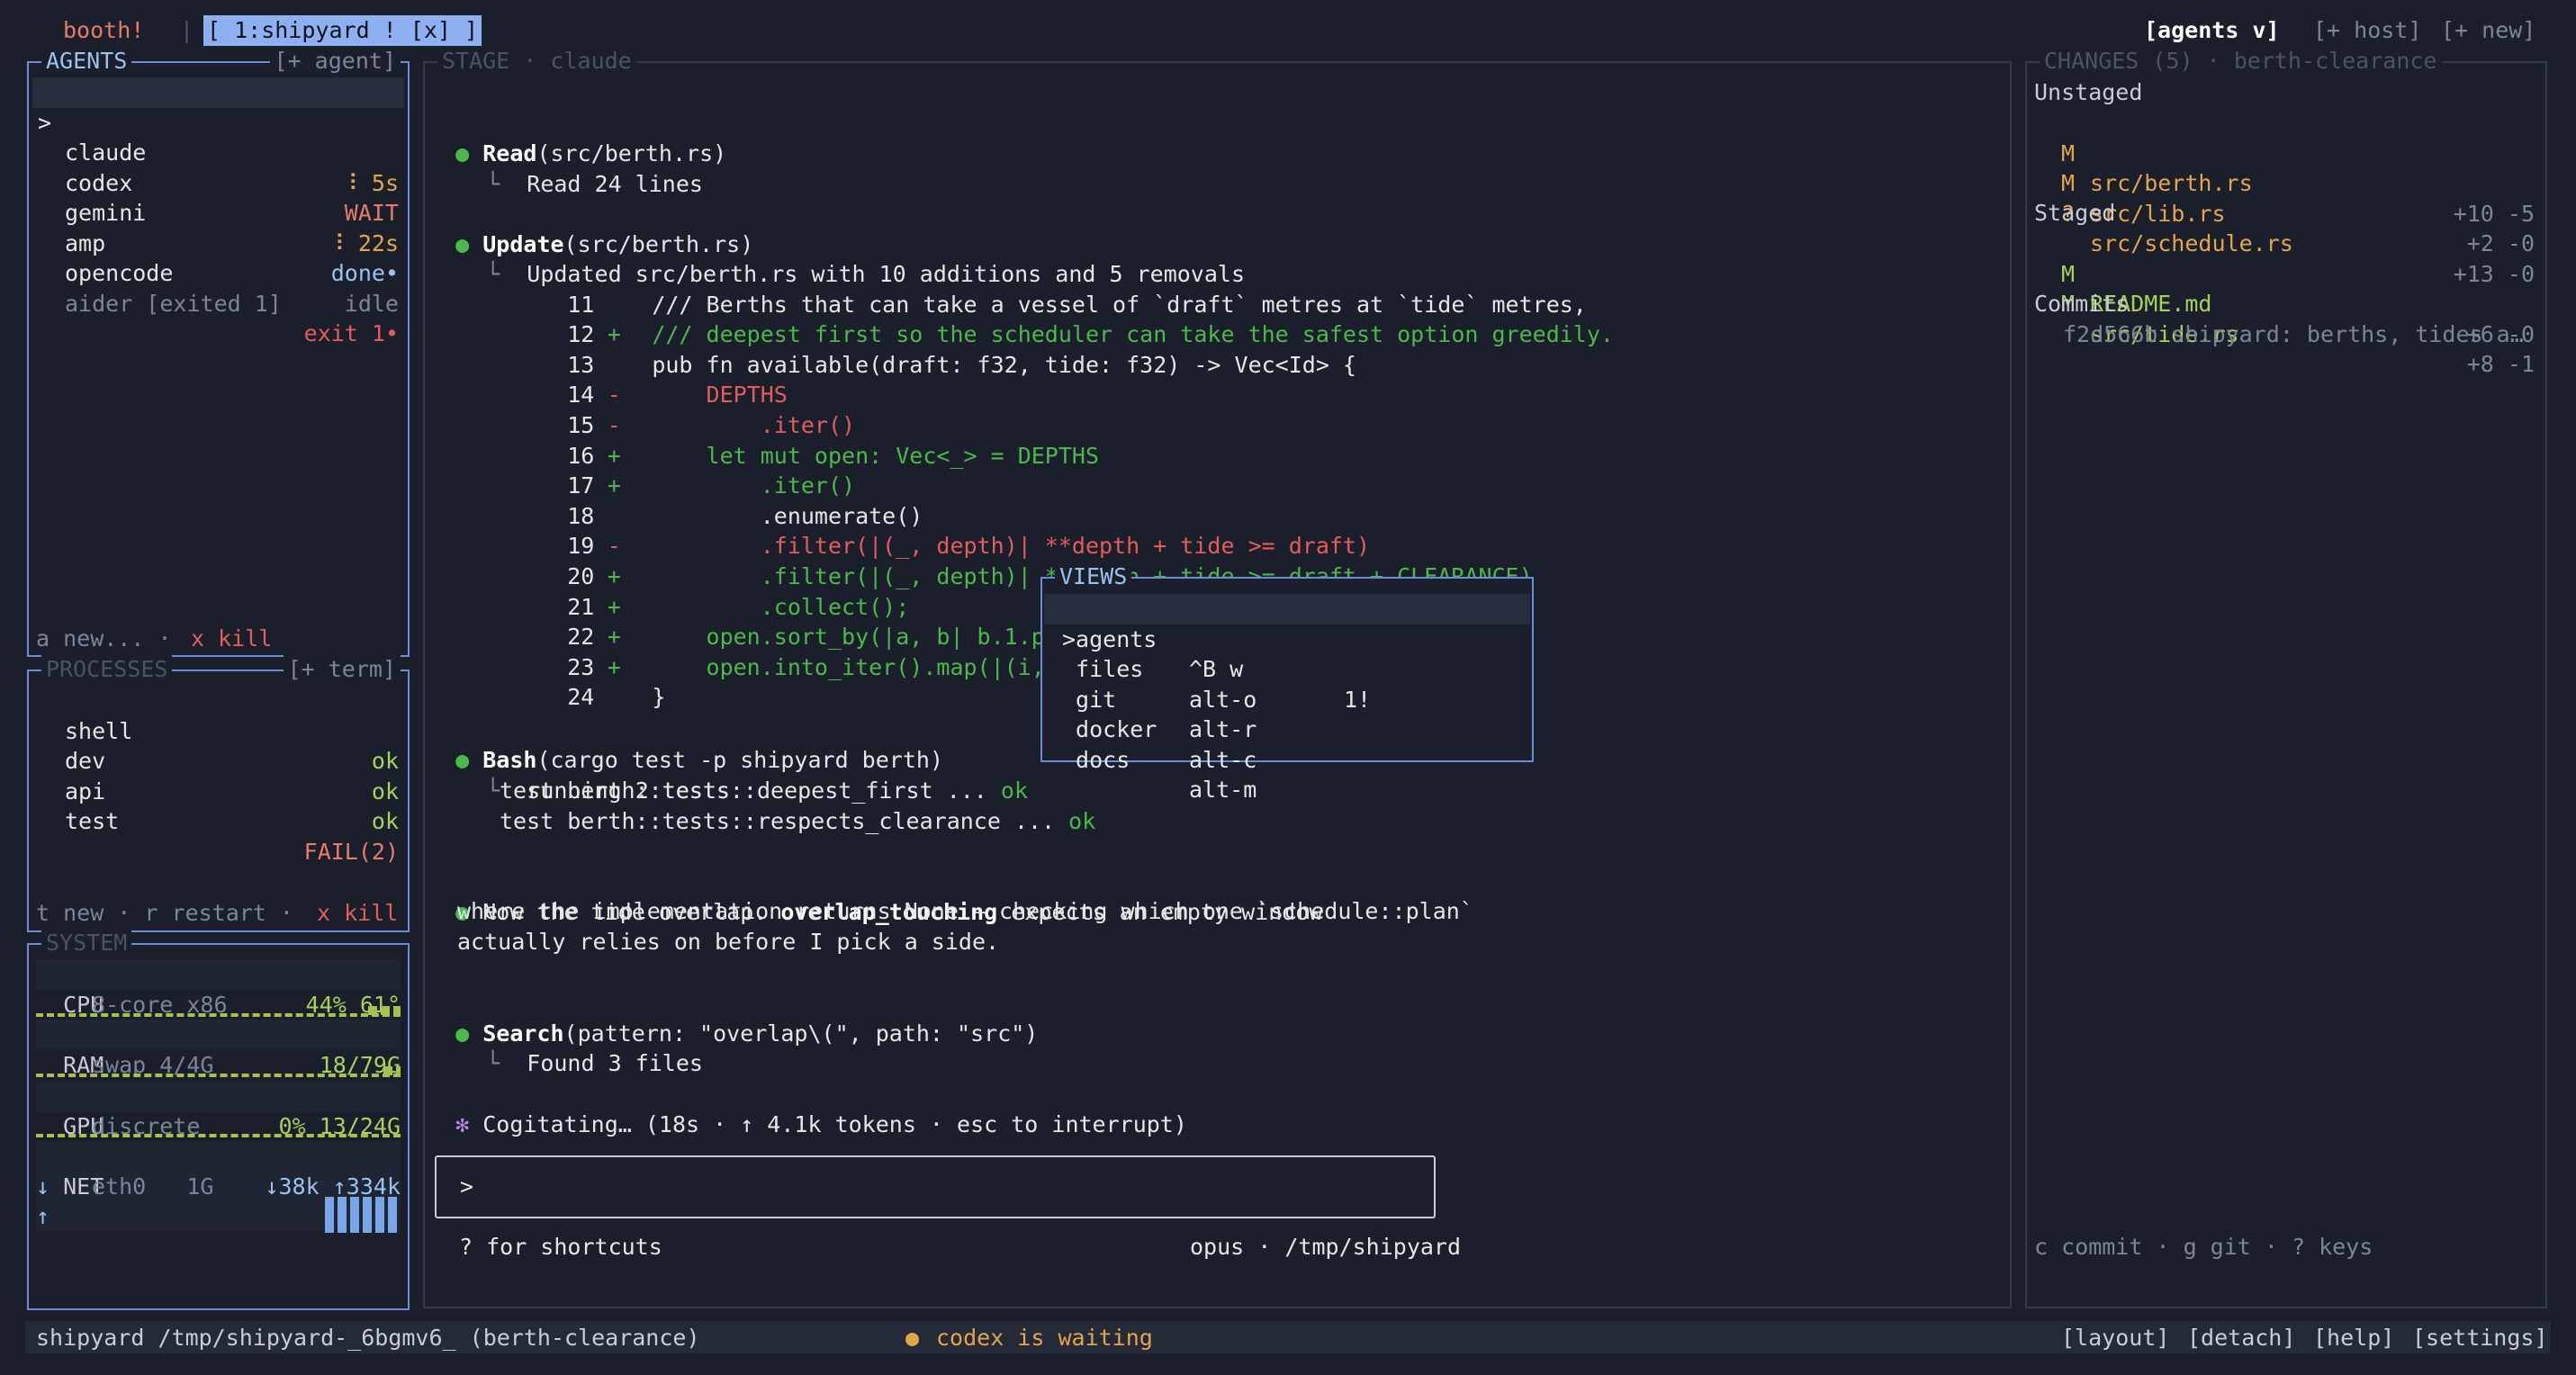 This screenshot has width=2576, height=1375. I want to click on agent-item: amp done•, so click(218, 227).